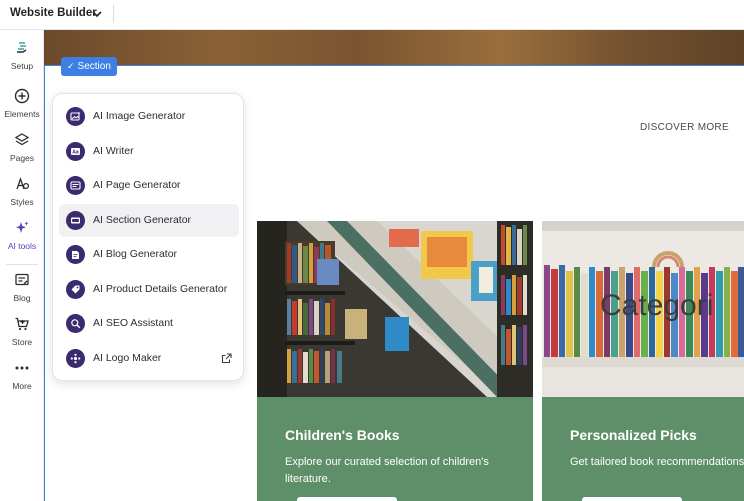 This screenshot has height=501, width=744. I want to click on product-details-icon, so click(75, 289).